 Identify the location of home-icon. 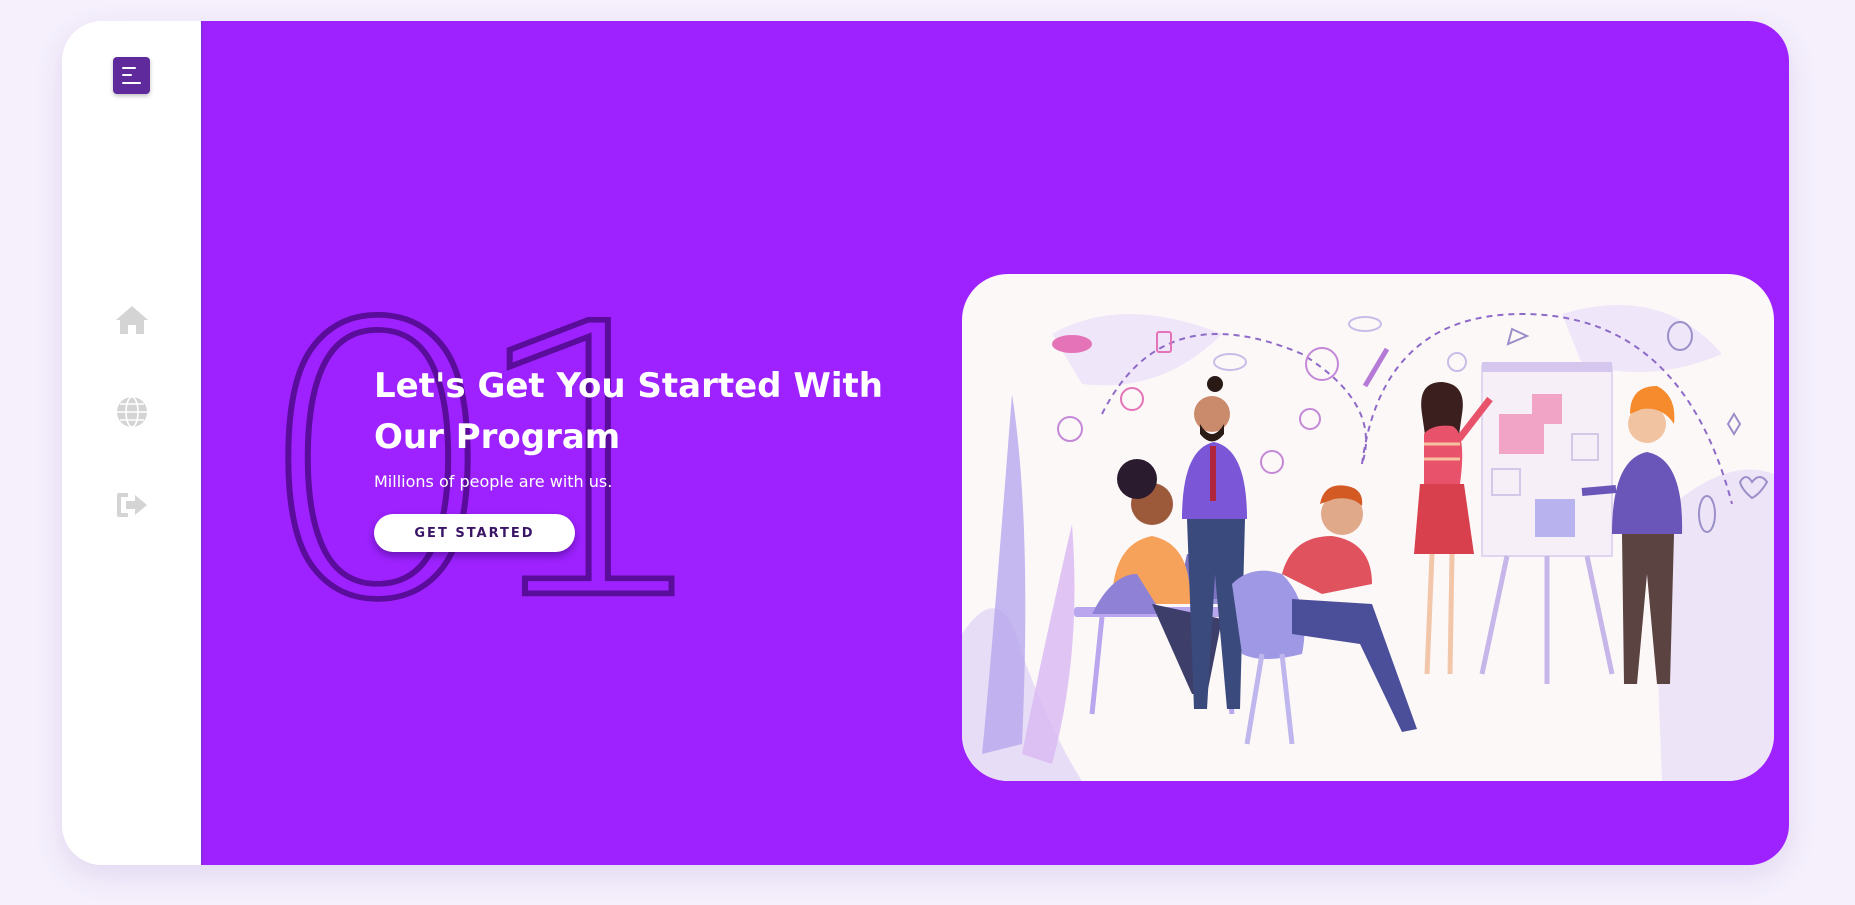
(132, 320).